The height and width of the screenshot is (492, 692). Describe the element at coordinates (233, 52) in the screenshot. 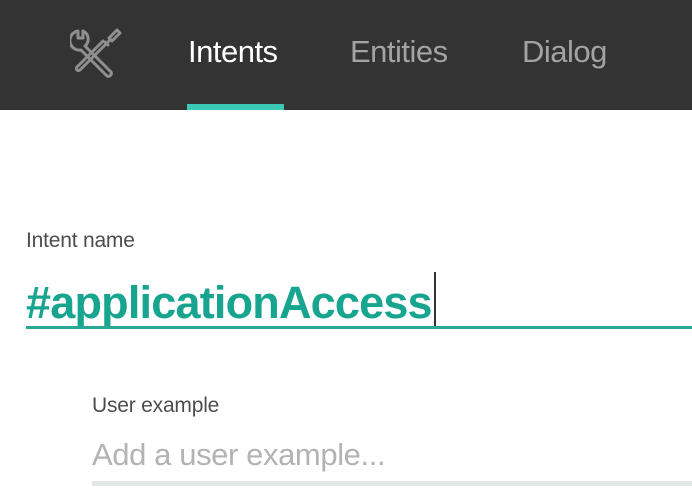

I see `tab-intents: Intents` at that location.